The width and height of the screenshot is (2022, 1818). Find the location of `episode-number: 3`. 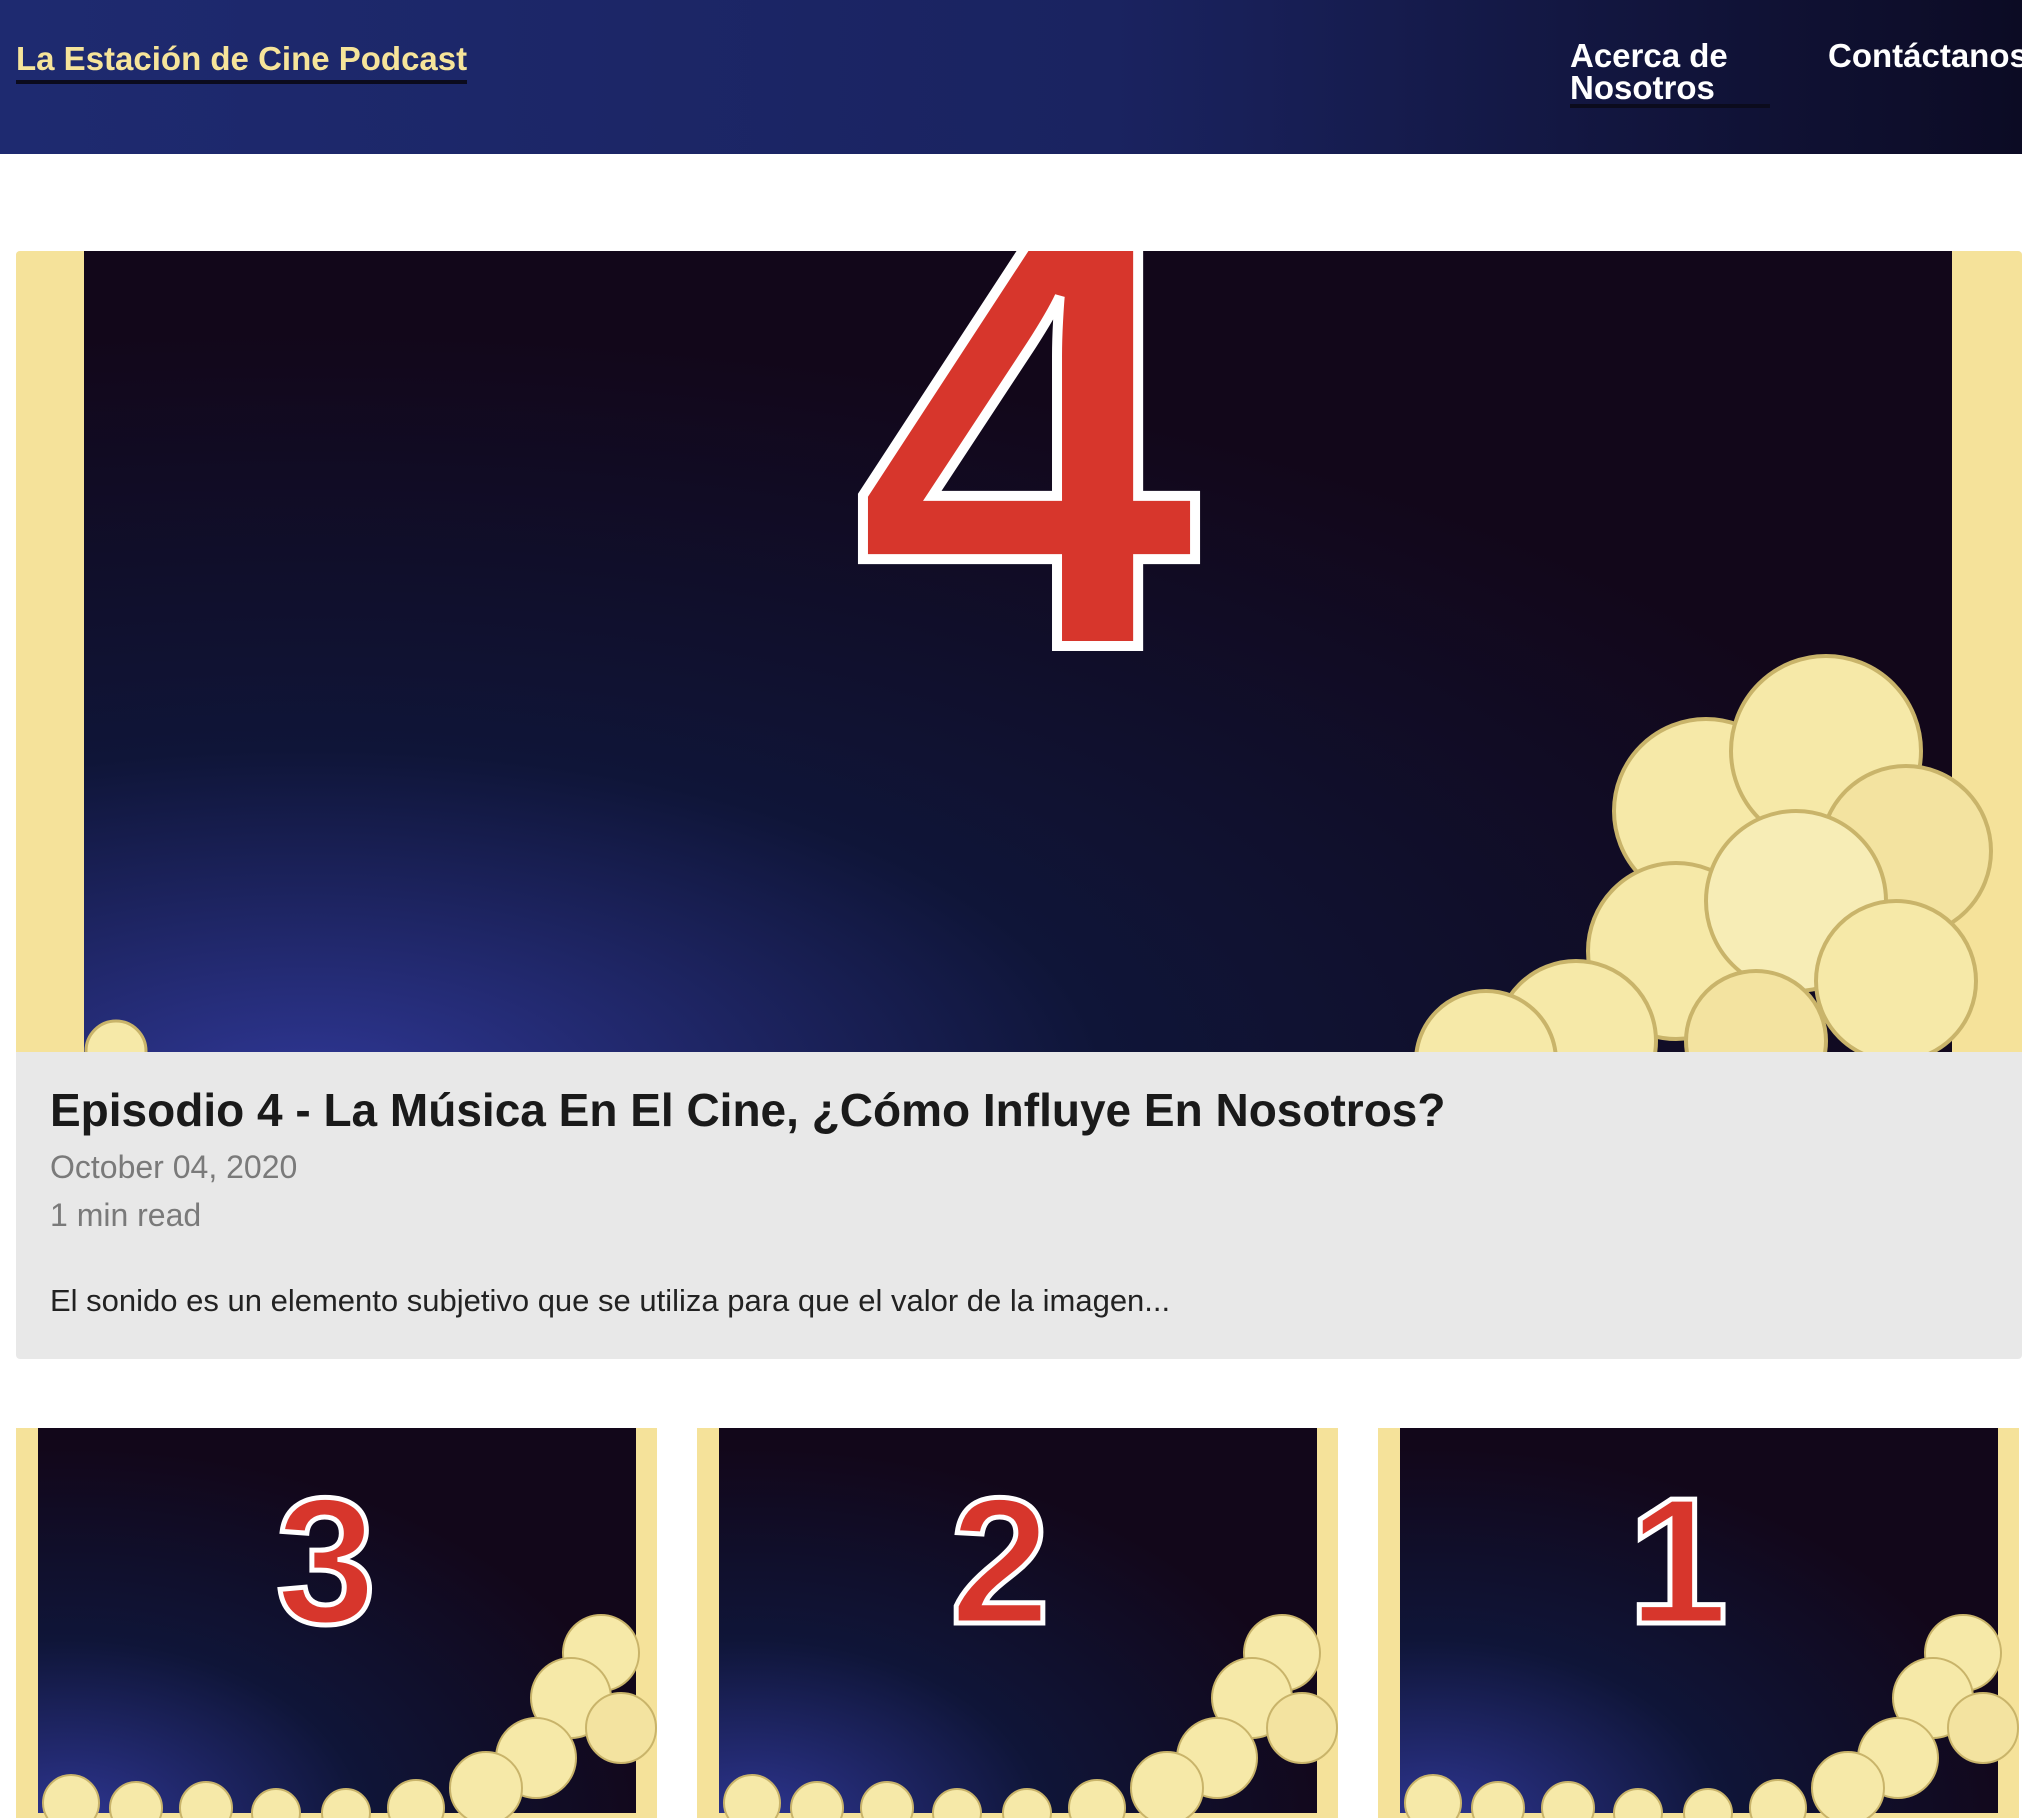

episode-number: 3 is located at coordinates (326, 1561).